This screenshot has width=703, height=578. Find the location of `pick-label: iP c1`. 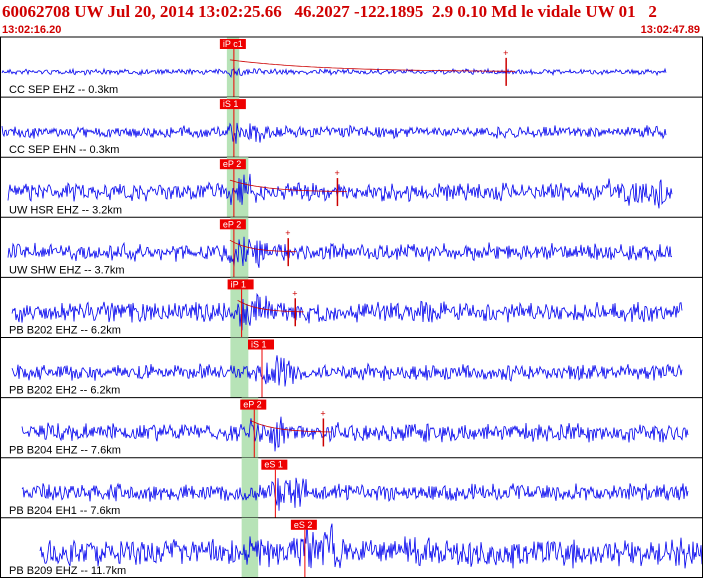

pick-label: iP c1 is located at coordinates (233, 44).